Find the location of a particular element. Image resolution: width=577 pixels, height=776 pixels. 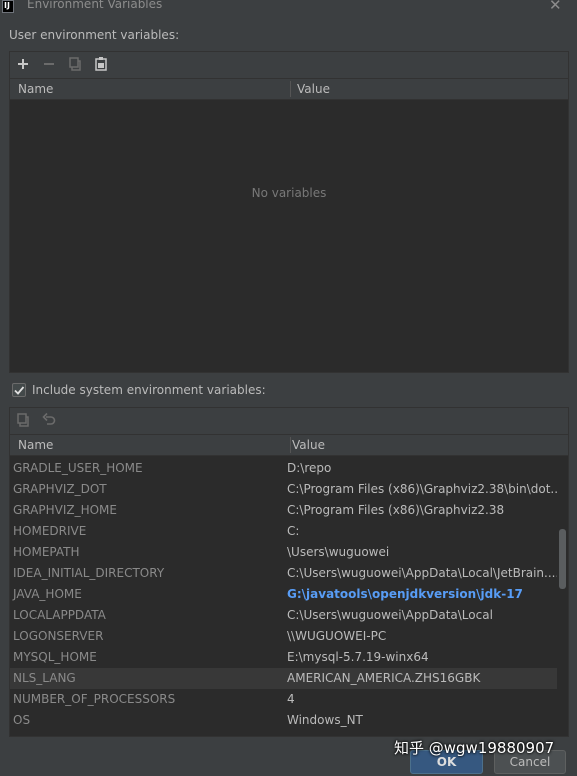

variable-value: C:\Users\wuguowei\AppData\Local is located at coordinates (390, 615).